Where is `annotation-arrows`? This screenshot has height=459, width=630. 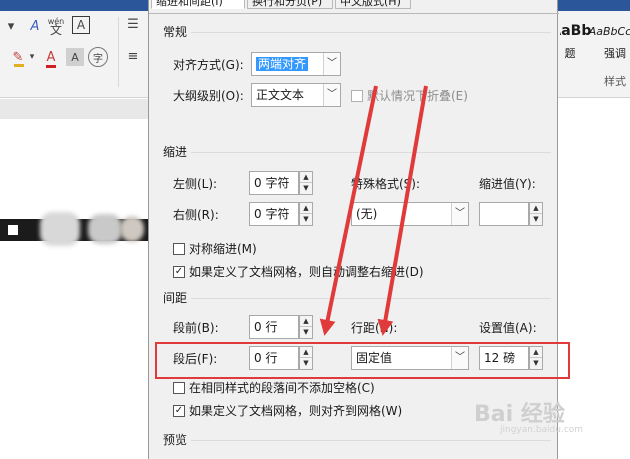 annotation-arrows is located at coordinates (373, 210).